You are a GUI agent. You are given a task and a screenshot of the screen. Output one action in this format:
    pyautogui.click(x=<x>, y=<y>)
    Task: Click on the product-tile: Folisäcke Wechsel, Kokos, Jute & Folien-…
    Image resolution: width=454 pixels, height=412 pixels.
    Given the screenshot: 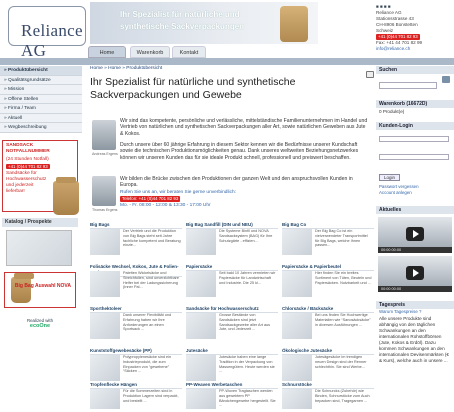 What is the action you would take?
    pyautogui.click(x=136, y=285)
    